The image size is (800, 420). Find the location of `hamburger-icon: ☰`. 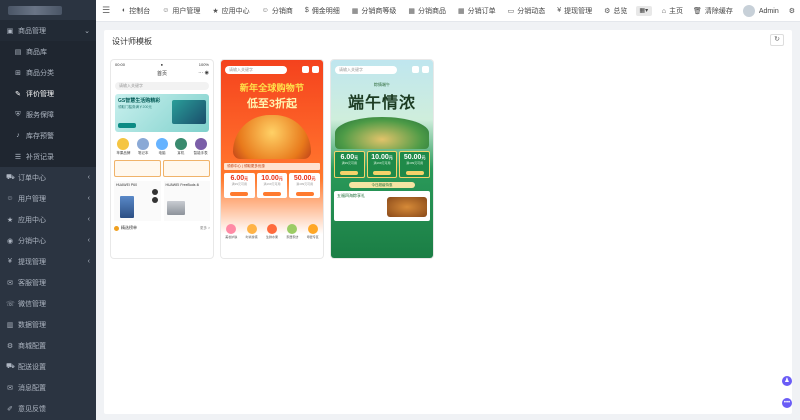

hamburger-icon: ☰ is located at coordinates (106, 10).